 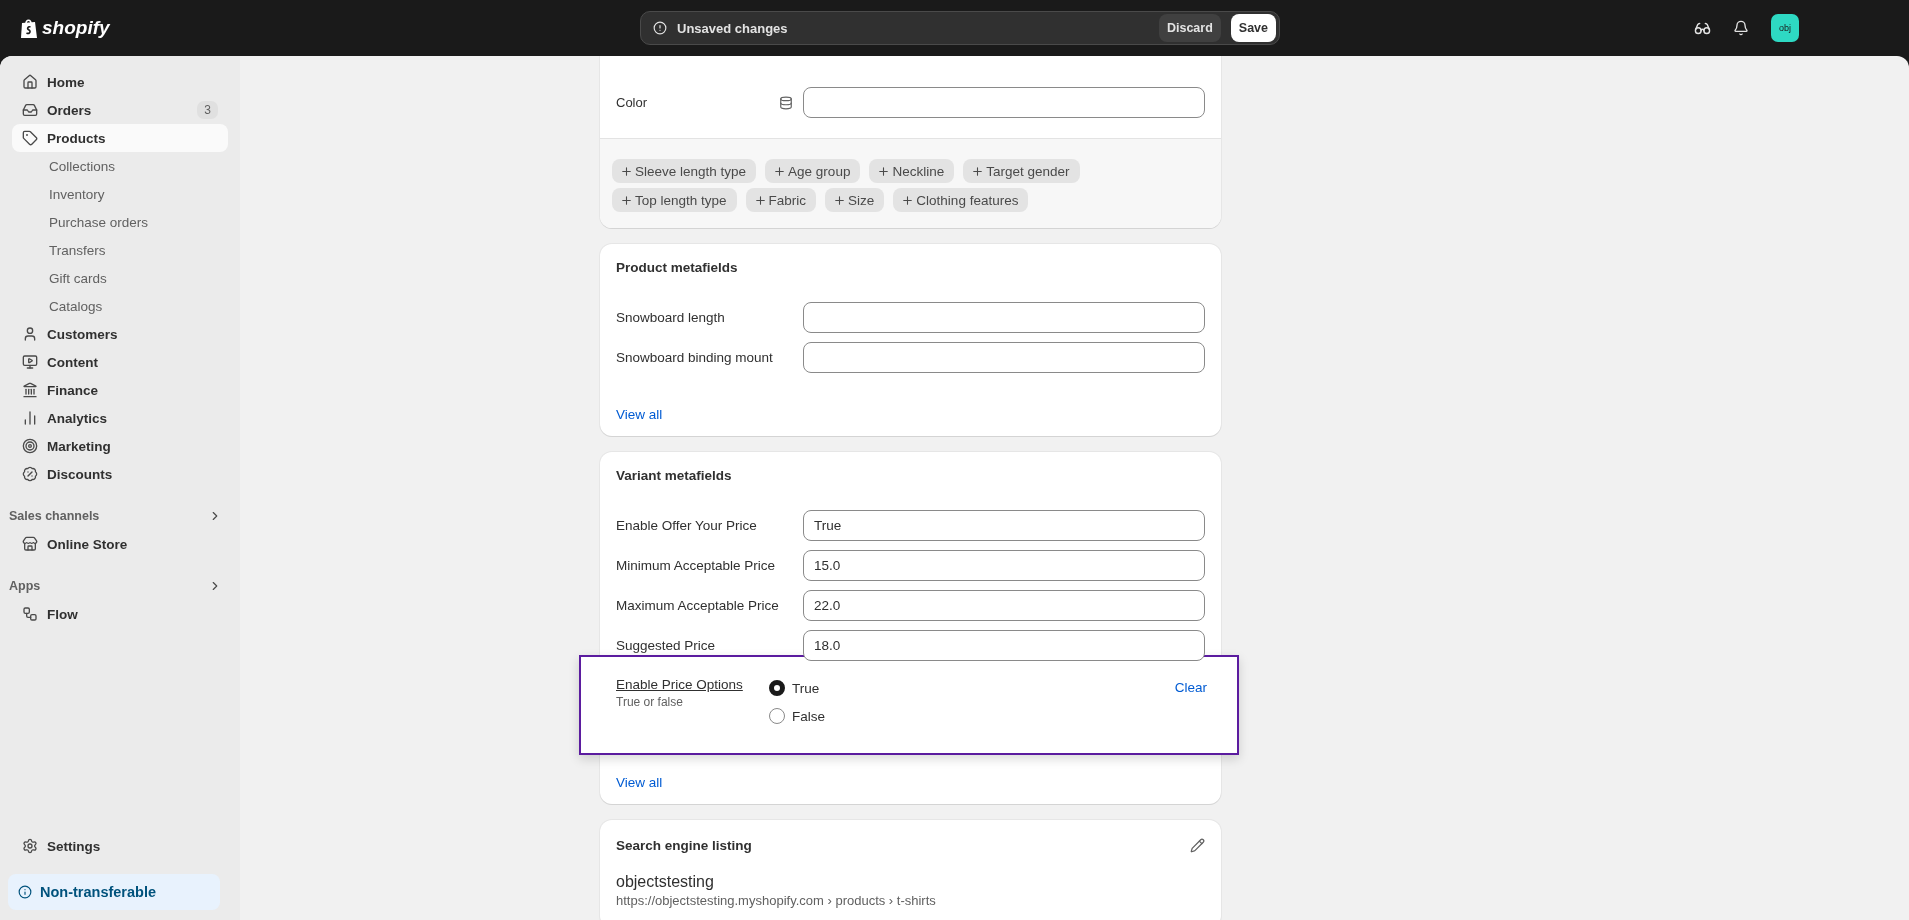 What do you see at coordinates (30, 418) in the screenshot?
I see `bar-chart-icon` at bounding box center [30, 418].